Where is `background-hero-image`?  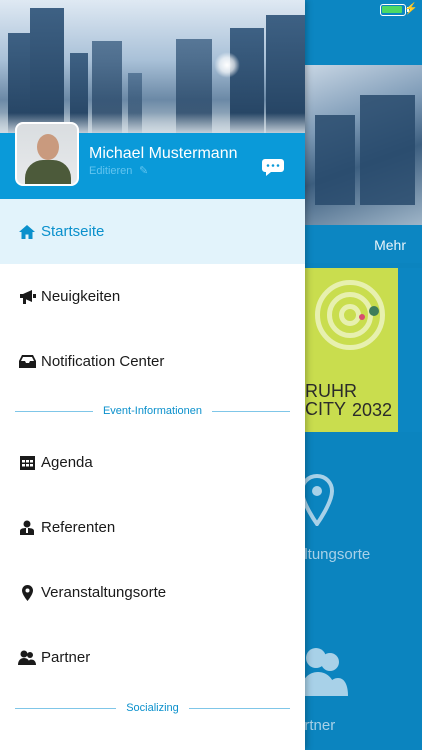 background-hero-image is located at coordinates (363, 145).